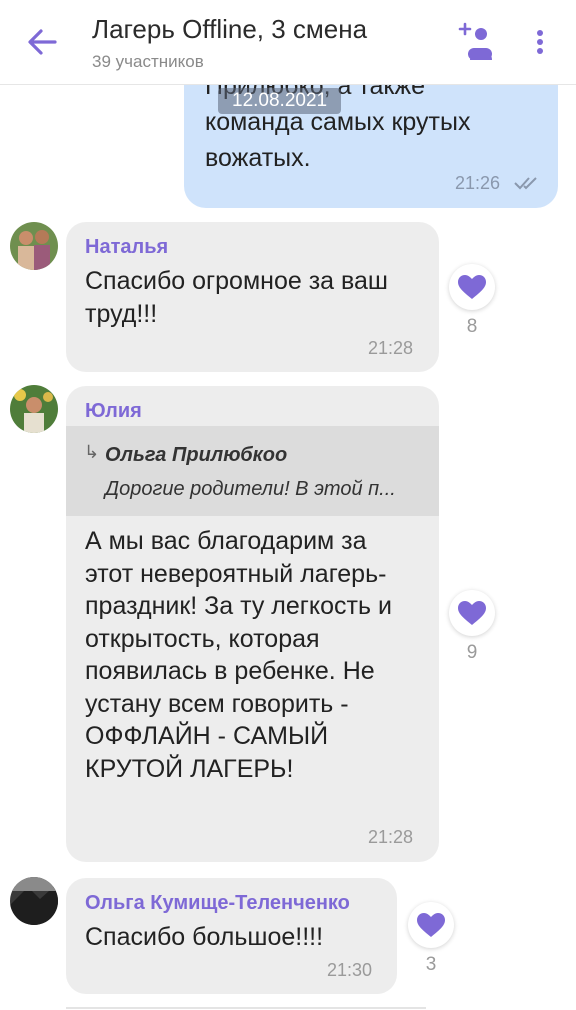  Describe the element at coordinates (92, 452) in the screenshot. I see `reply-arrow-icon: ↳` at that location.